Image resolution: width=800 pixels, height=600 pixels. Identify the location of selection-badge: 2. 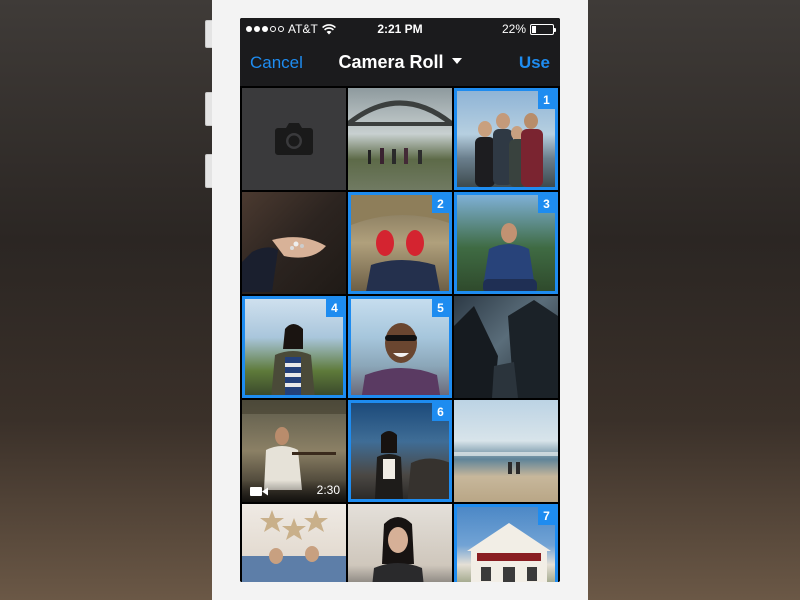
(440, 204).